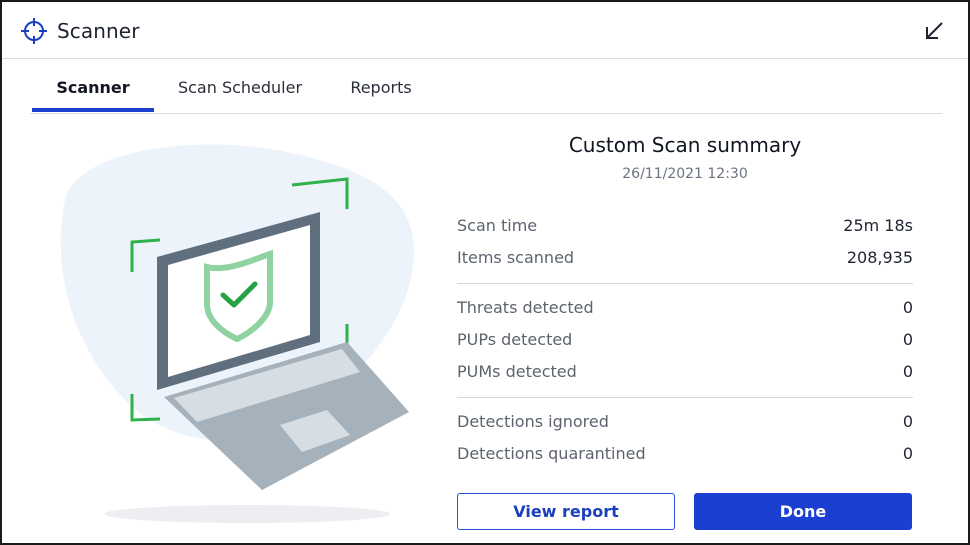 This screenshot has height=545, width=970. I want to click on stat-row-ignored: Detections ignored 0, so click(685, 424).